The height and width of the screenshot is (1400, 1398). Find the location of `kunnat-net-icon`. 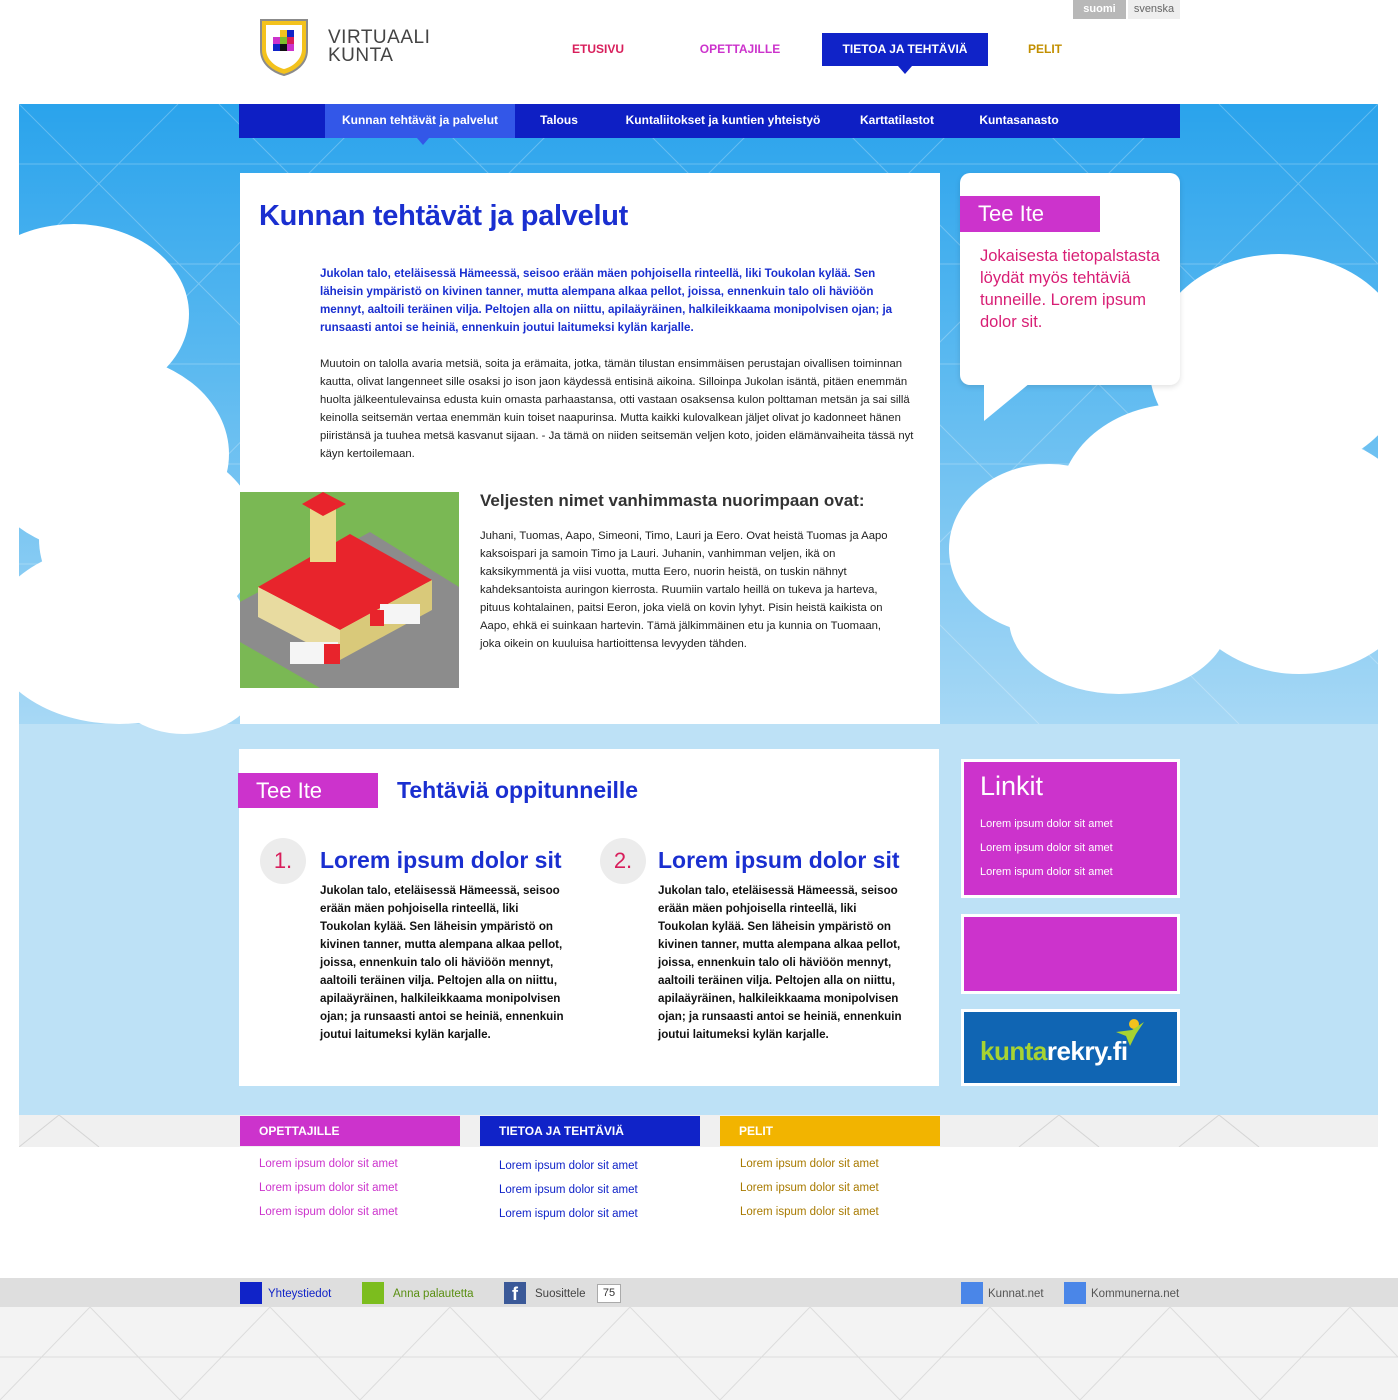

kunnat-net-icon is located at coordinates (972, 1293).